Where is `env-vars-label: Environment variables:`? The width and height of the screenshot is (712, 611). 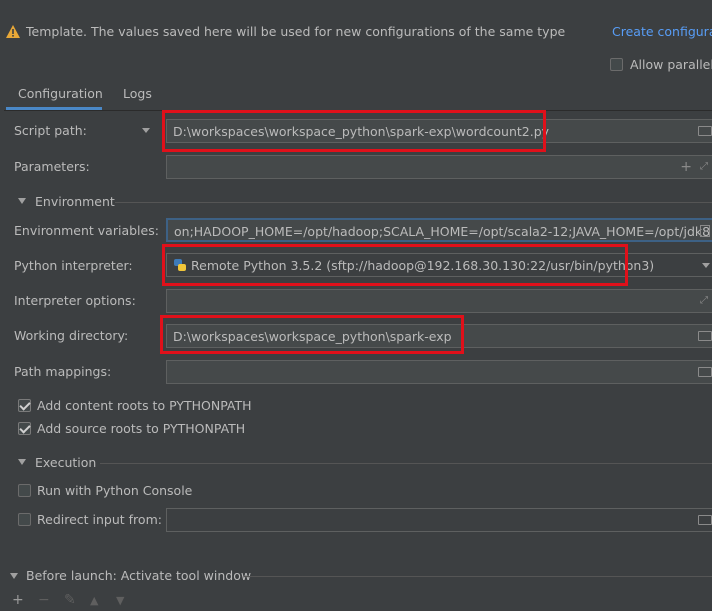 env-vars-label: Environment variables: is located at coordinates (86, 230).